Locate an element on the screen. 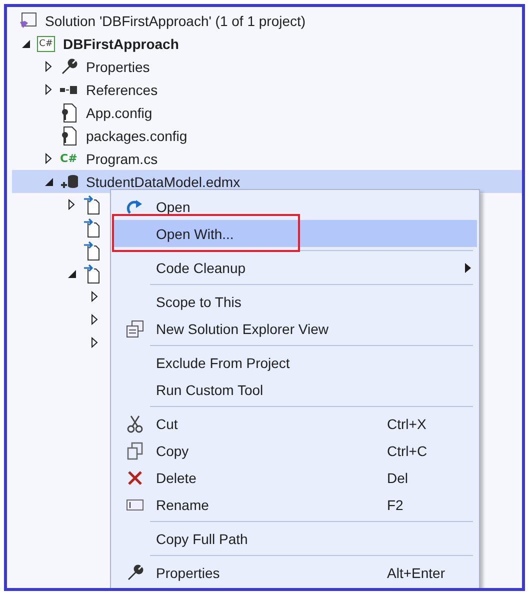 This screenshot has height=593, width=529. csharp-project-icon: C# is located at coordinates (46, 44).